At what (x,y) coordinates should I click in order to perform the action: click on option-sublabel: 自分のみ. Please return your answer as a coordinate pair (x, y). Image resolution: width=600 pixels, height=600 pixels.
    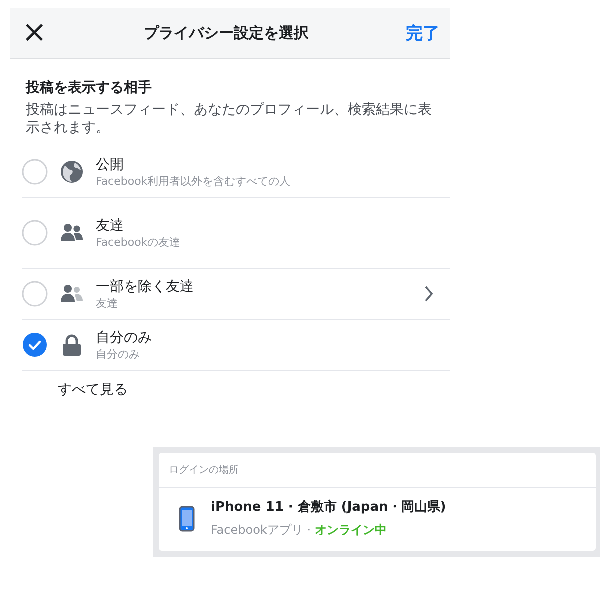
    Looking at the image, I should click on (118, 354).